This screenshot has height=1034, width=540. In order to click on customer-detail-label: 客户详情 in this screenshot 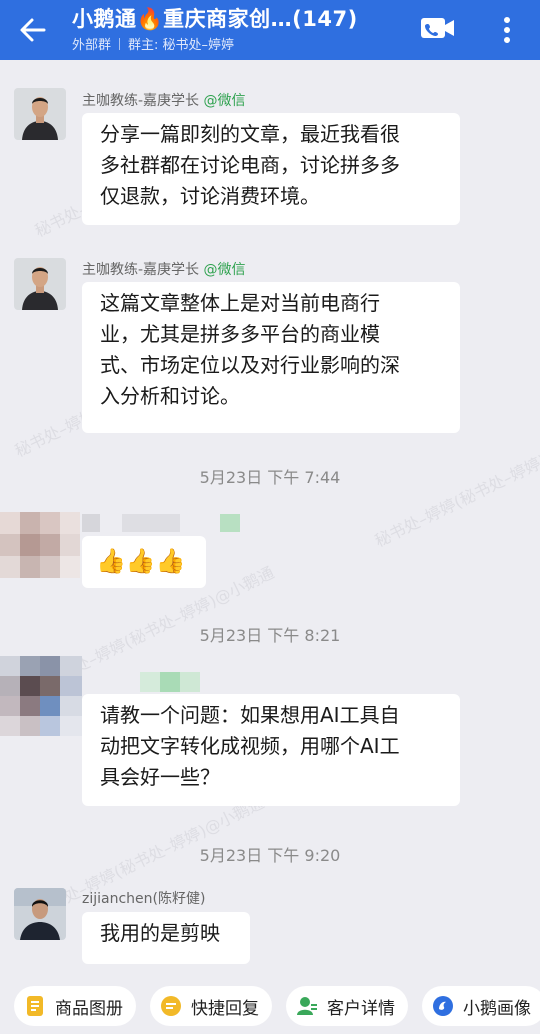, I will do `click(361, 1008)`.